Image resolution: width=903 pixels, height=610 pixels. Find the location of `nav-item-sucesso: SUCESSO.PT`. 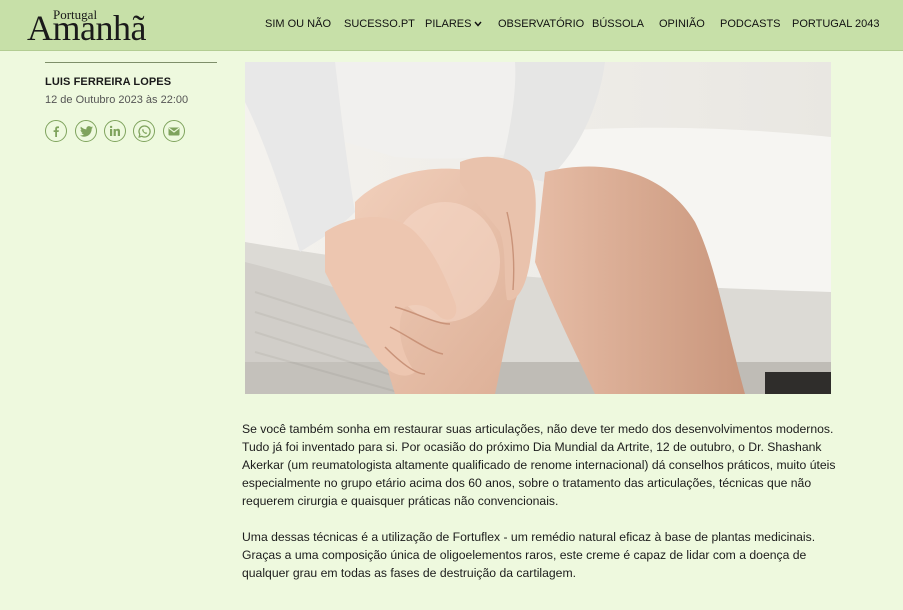

nav-item-sucesso: SUCESSO.PT is located at coordinates (379, 24).